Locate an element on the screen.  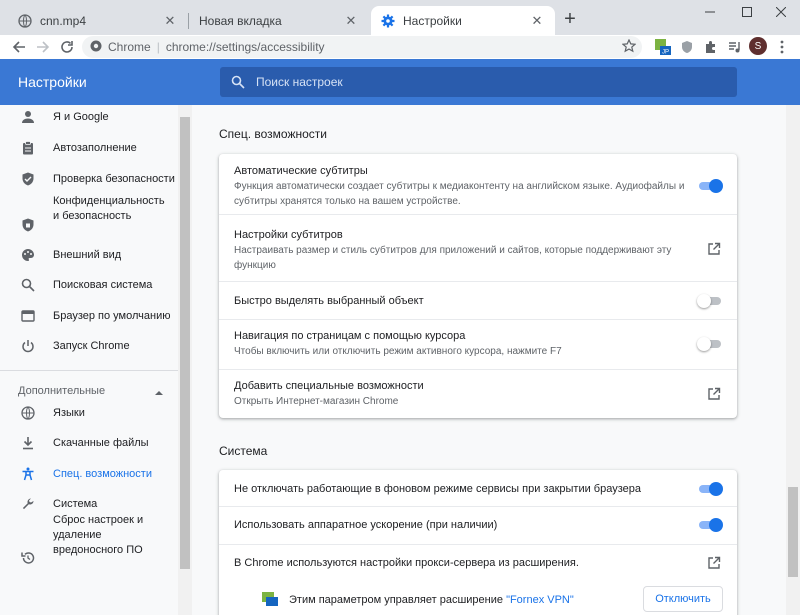
disable-extension-button: Отключить is located at coordinates (683, 599).